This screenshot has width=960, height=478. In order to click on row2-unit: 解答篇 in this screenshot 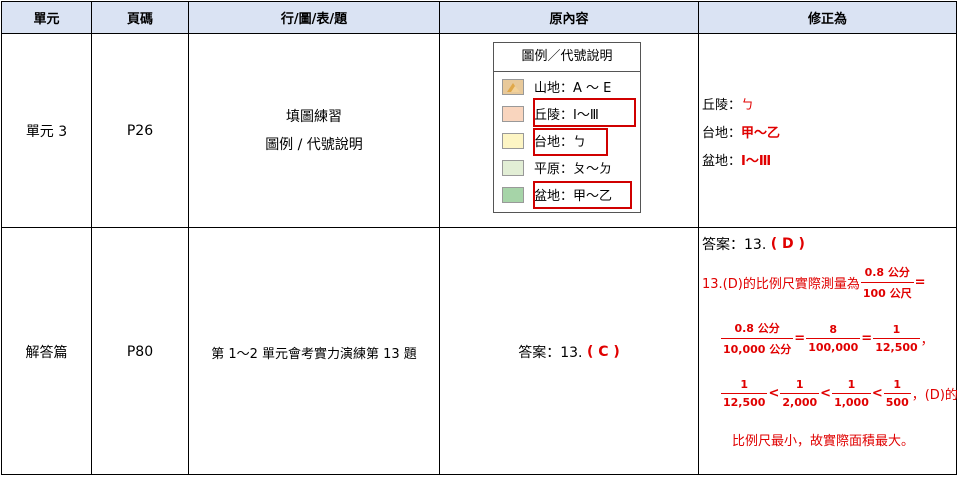, I will do `click(46, 353)`.